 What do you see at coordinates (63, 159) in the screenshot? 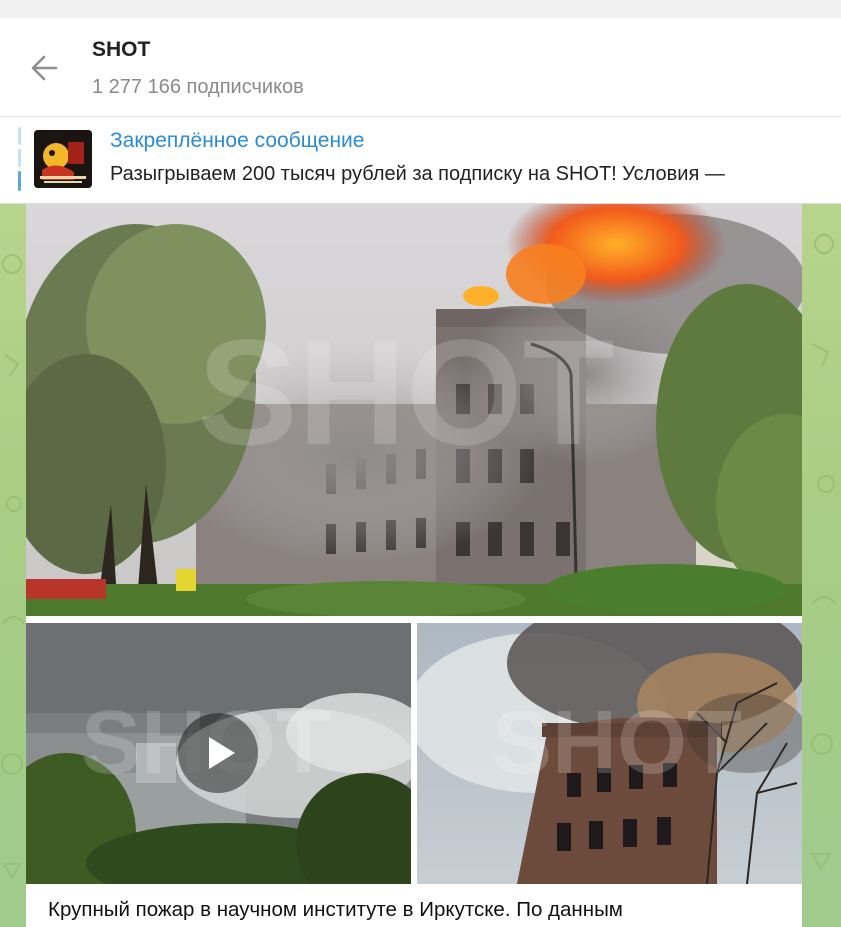
I see `pinned-thumbnail` at bounding box center [63, 159].